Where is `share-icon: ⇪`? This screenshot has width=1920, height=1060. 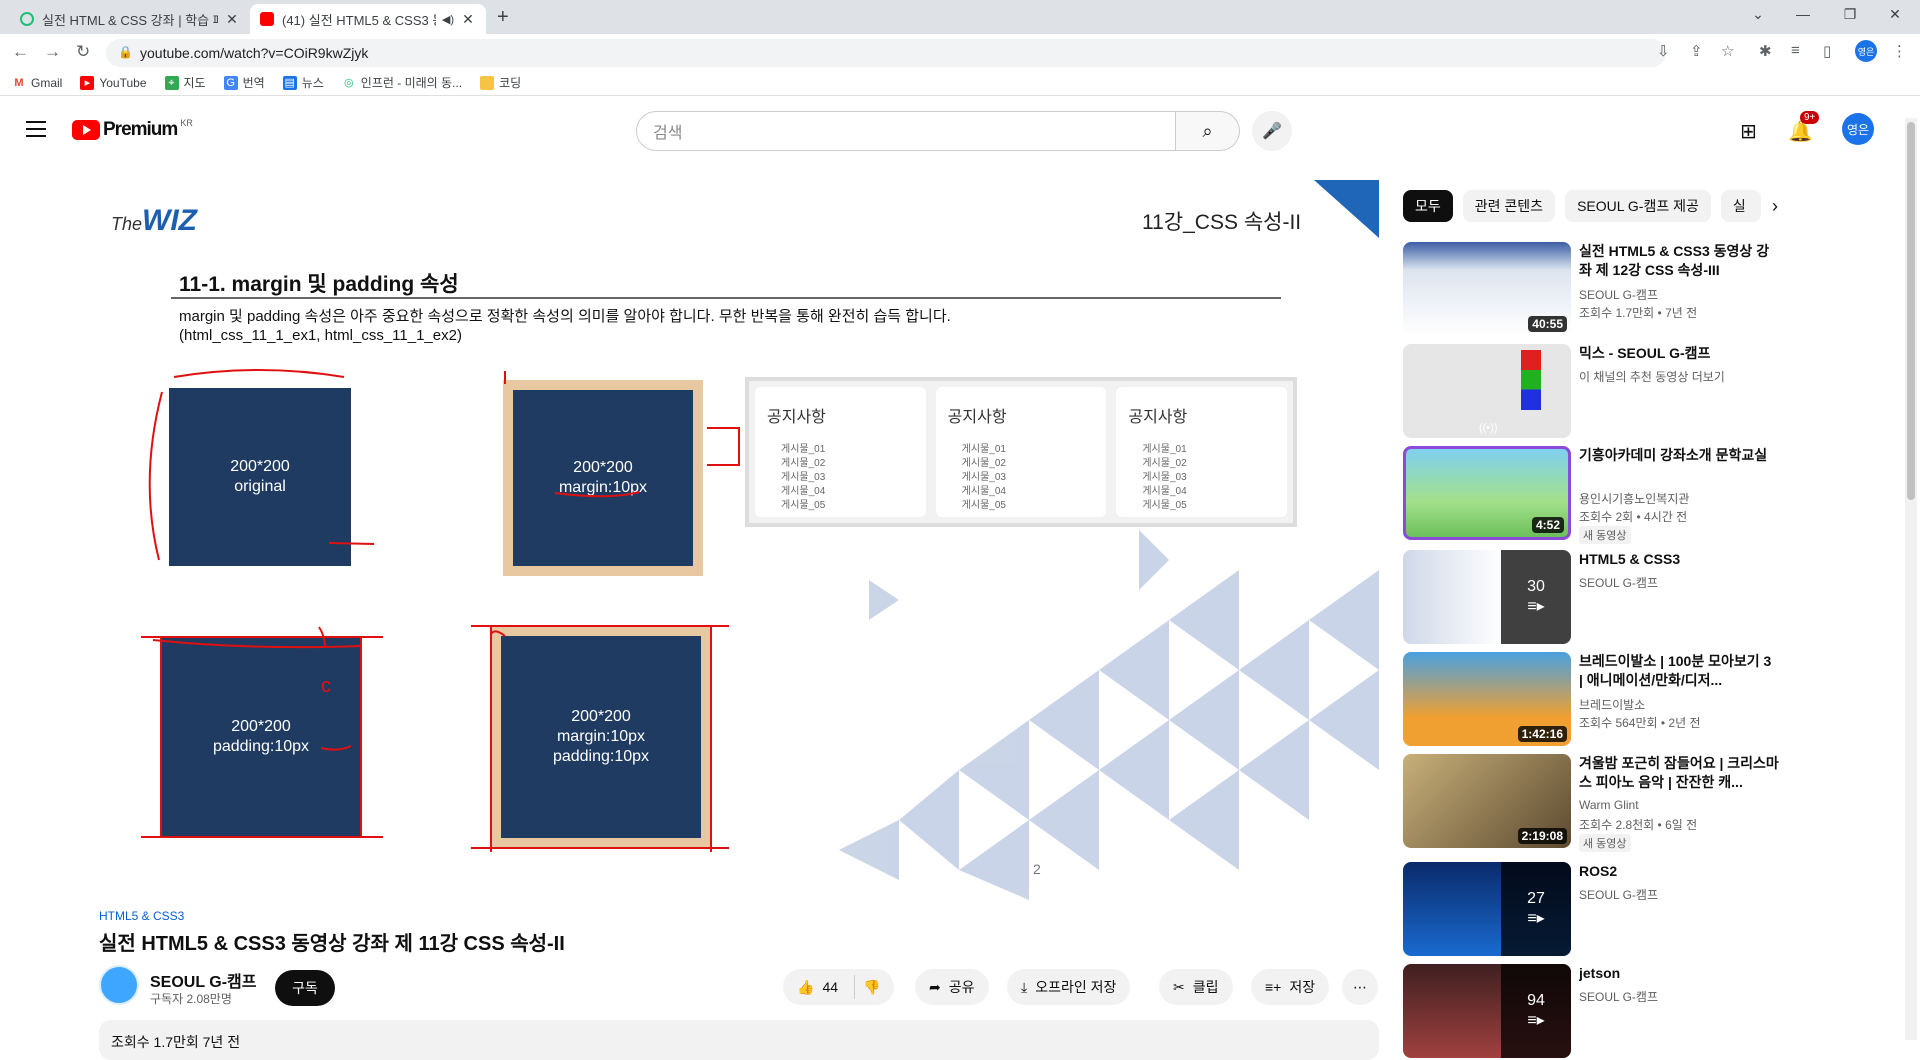
share-icon: ⇪ is located at coordinates (1696, 51).